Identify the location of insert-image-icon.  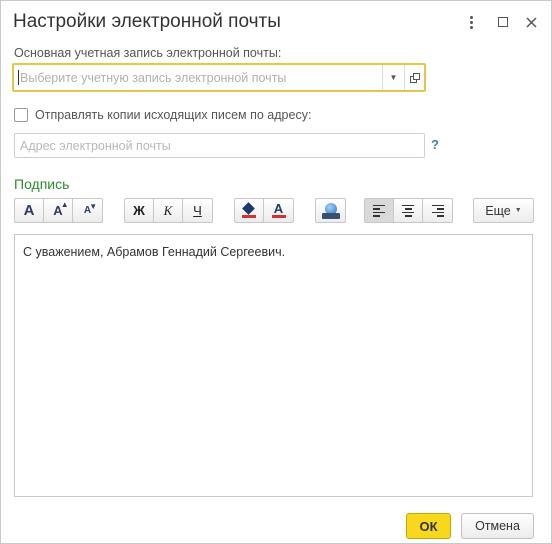
(330, 210).